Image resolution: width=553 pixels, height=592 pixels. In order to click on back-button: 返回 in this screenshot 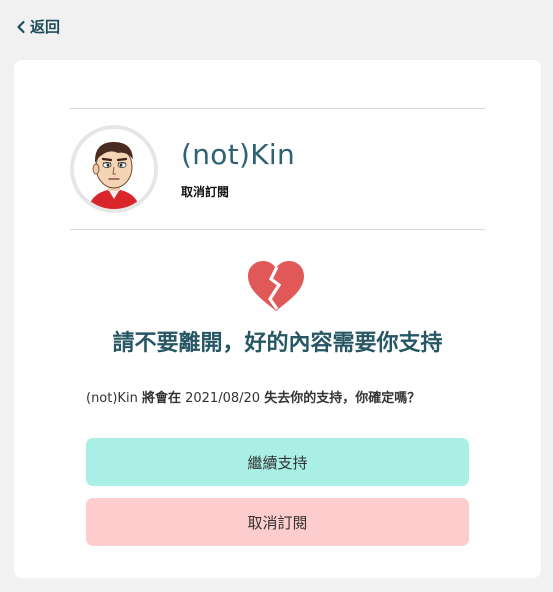, I will do `click(38, 26)`.